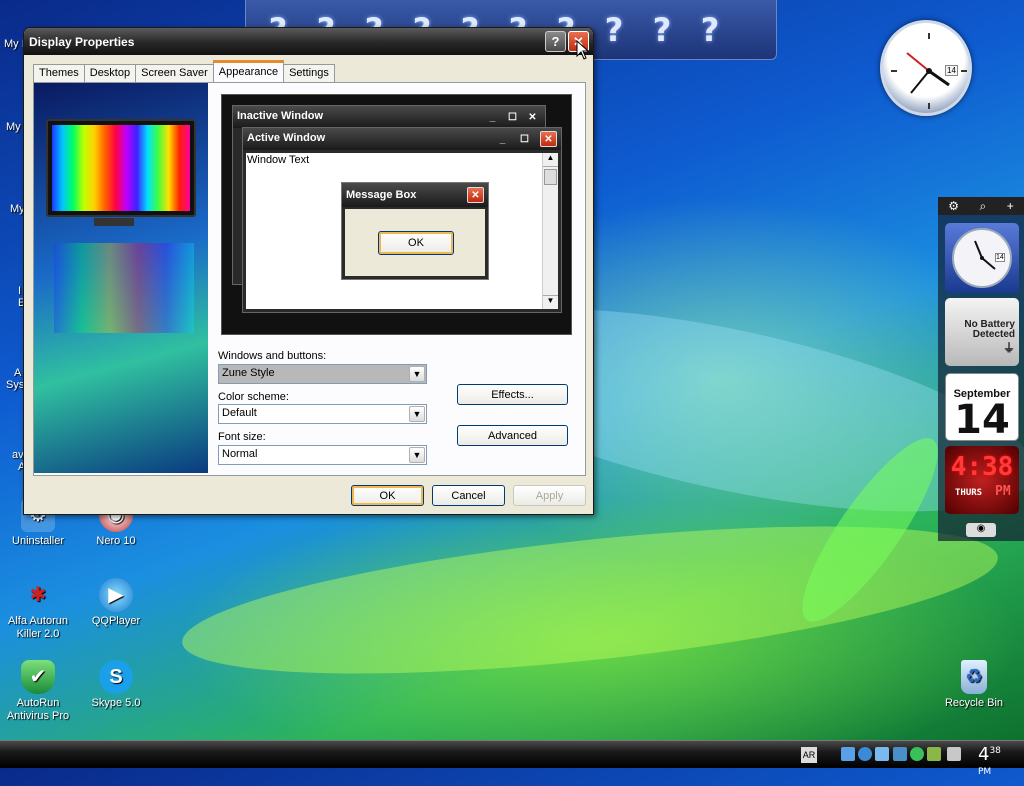  I want to click on recycle-bin-icon: ♻, so click(974, 677).